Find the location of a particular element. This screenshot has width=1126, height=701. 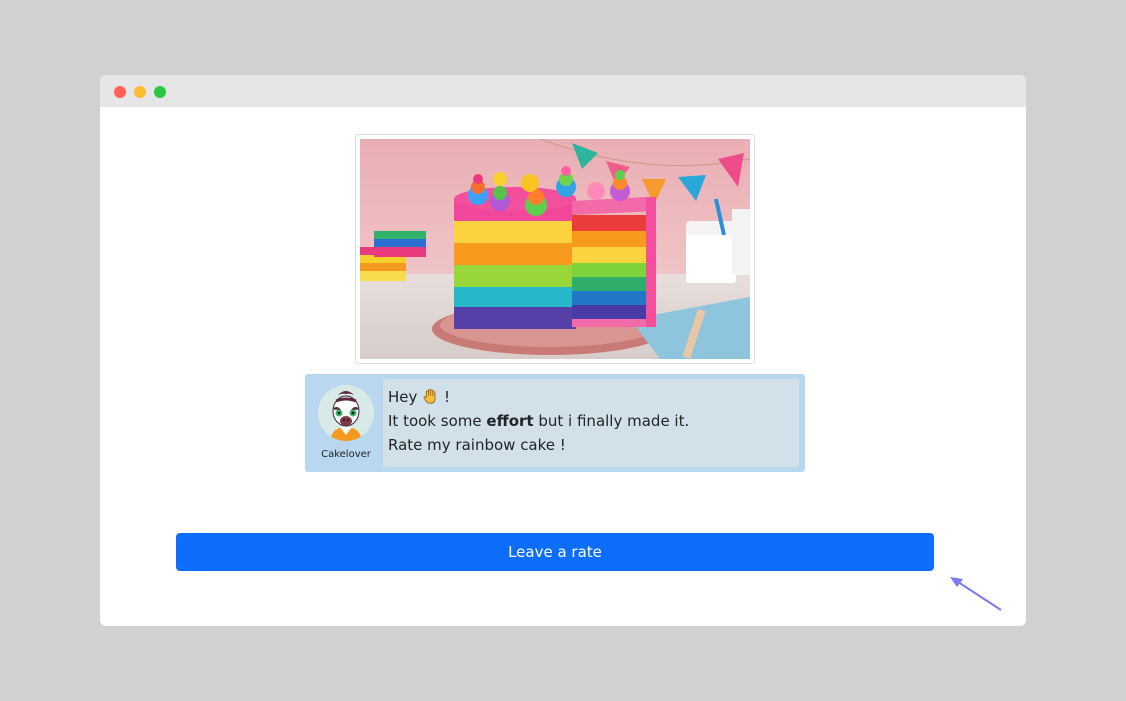

author-name: Cakelover is located at coordinates (346, 454).